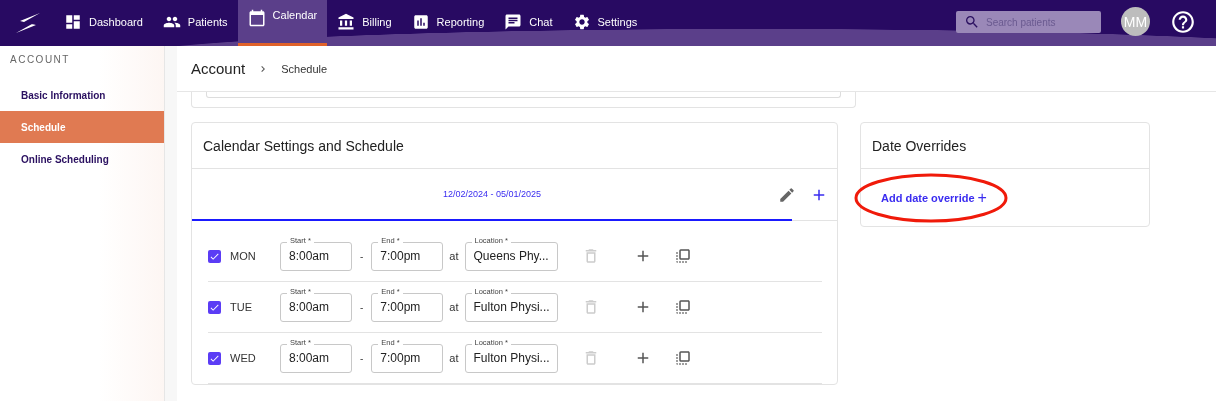 Image resolution: width=1216 pixels, height=401 pixels. Describe the element at coordinates (243, 256) in the screenshot. I see `day-label: MON` at that location.